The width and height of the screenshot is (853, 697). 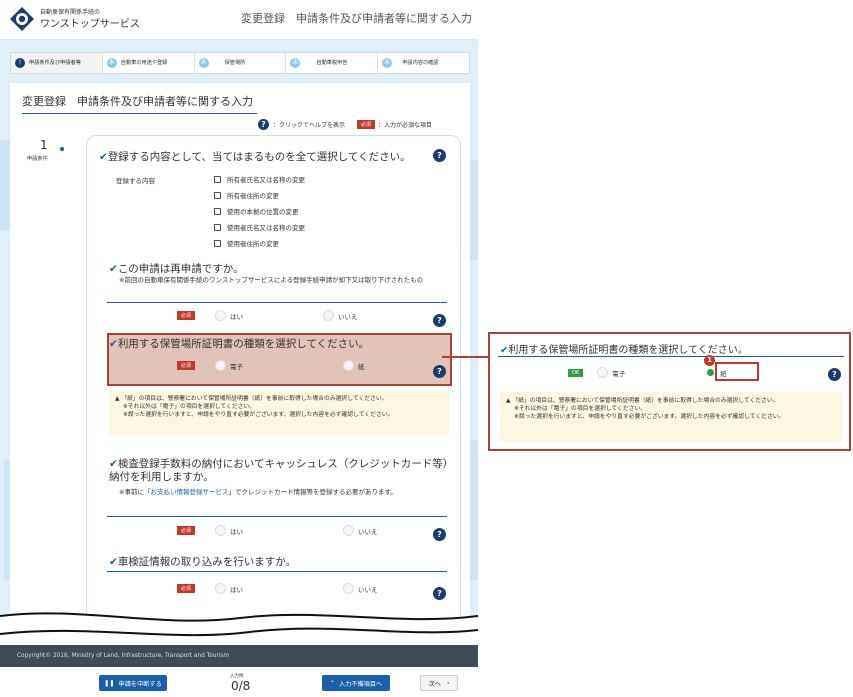 What do you see at coordinates (137, 101) in the screenshot?
I see `section-title: 変更登録 申請条件及び申請者等に関する入力` at bounding box center [137, 101].